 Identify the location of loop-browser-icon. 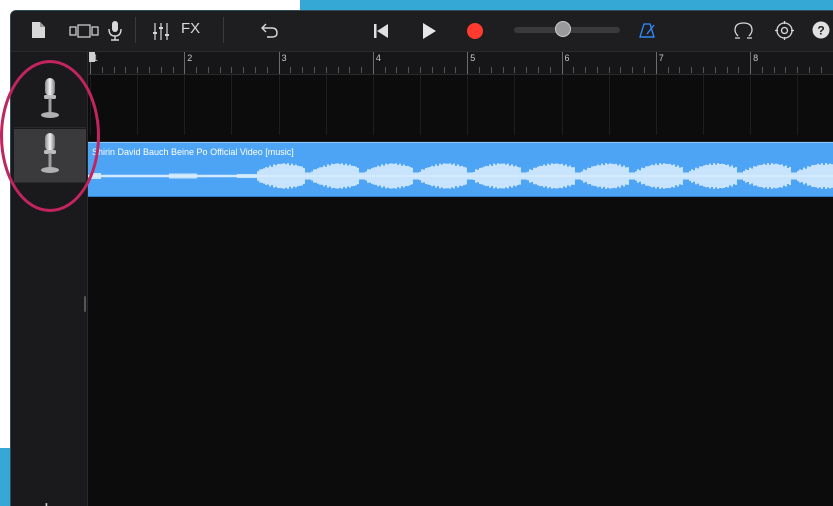
(743, 30).